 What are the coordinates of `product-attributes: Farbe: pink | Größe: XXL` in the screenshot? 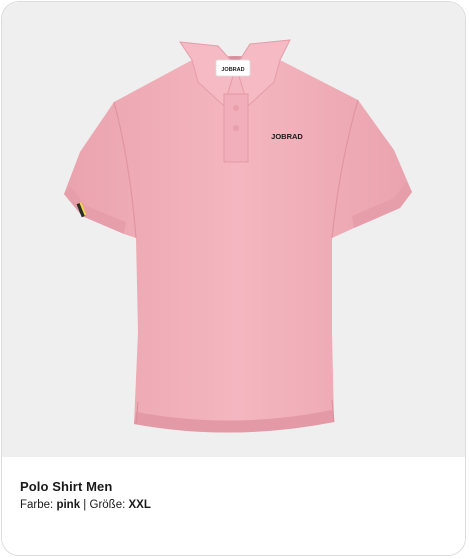 It's located at (85, 505).